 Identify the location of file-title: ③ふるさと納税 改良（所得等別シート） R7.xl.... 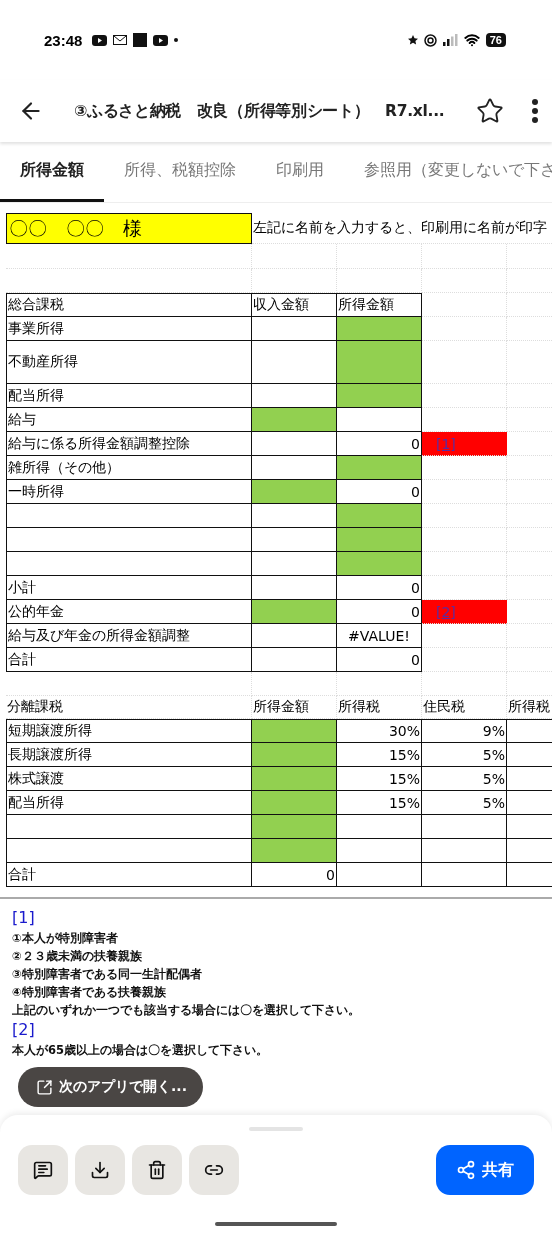
(259, 111).